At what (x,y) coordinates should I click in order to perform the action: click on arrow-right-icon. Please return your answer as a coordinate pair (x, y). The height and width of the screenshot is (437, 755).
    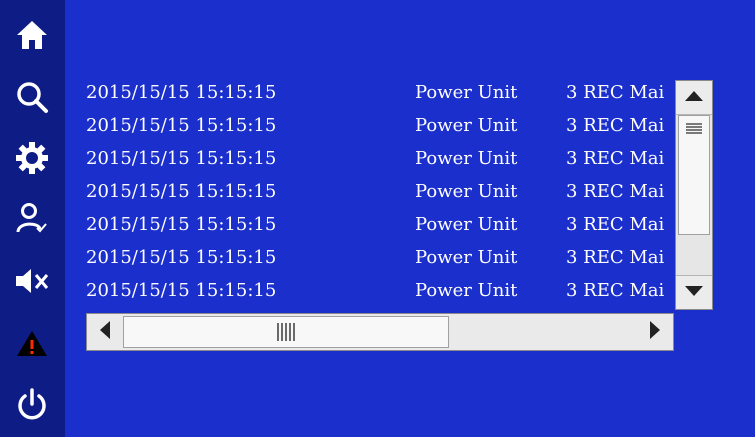
    Looking at the image, I should click on (655, 332).